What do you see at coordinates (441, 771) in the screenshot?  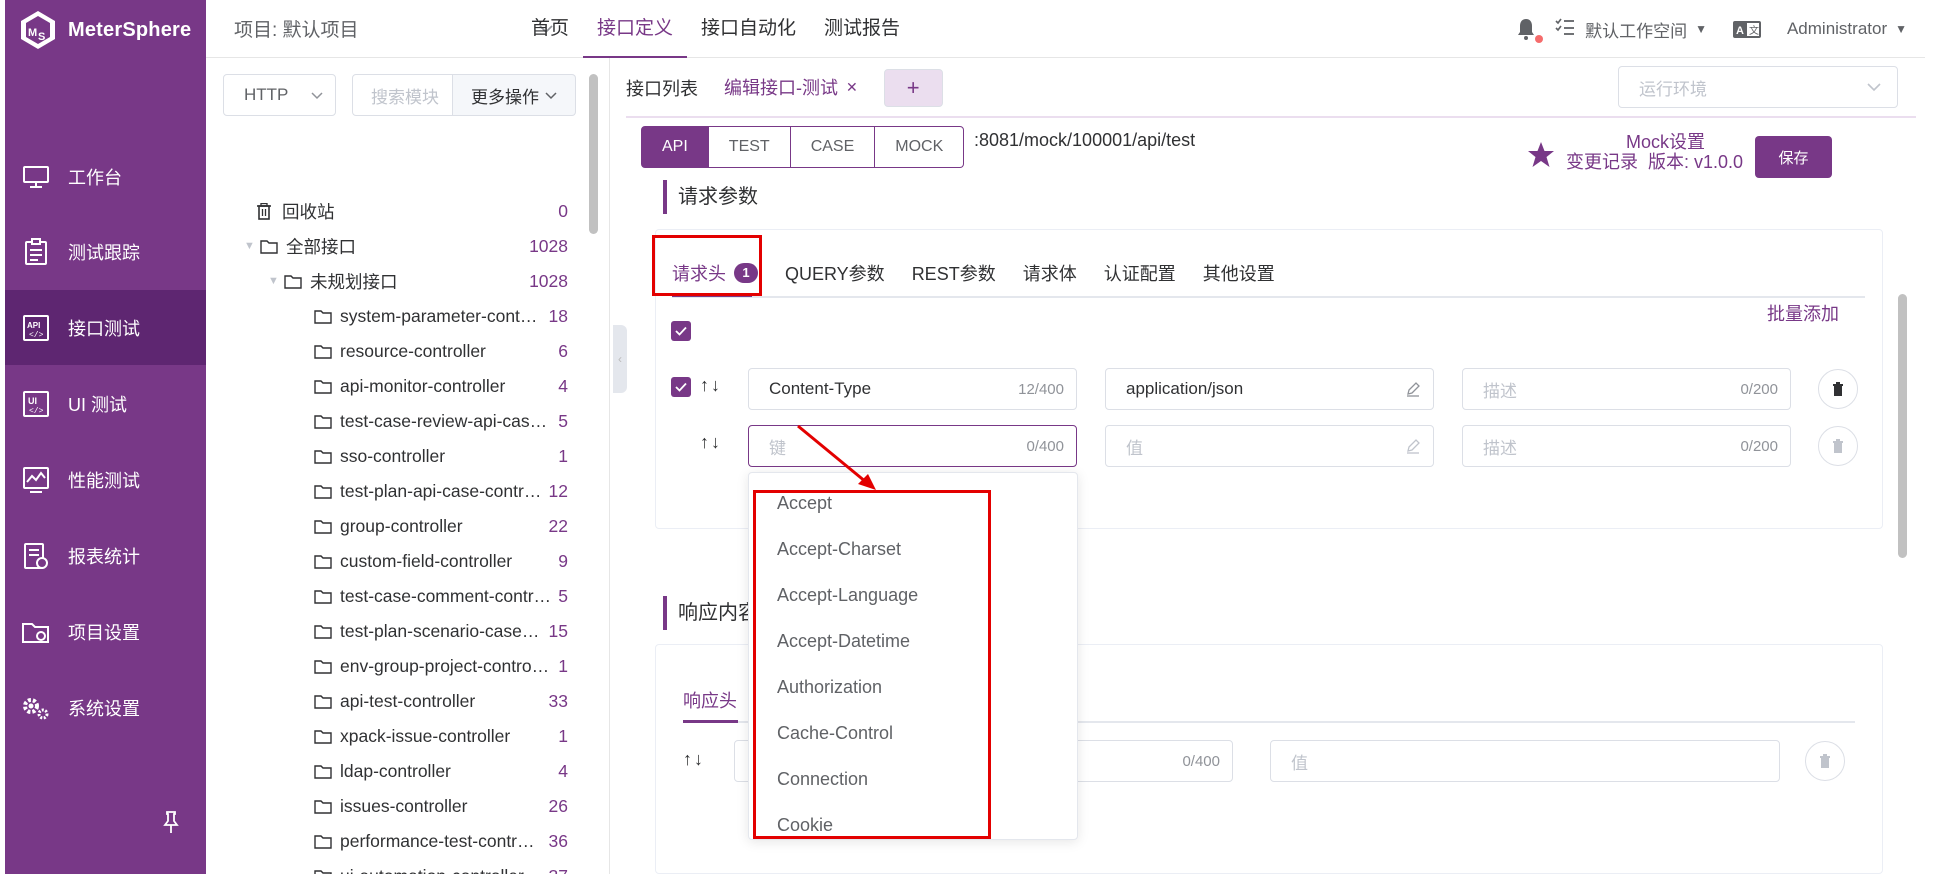 I see `tree-node-module: ldap-controller 4` at bounding box center [441, 771].